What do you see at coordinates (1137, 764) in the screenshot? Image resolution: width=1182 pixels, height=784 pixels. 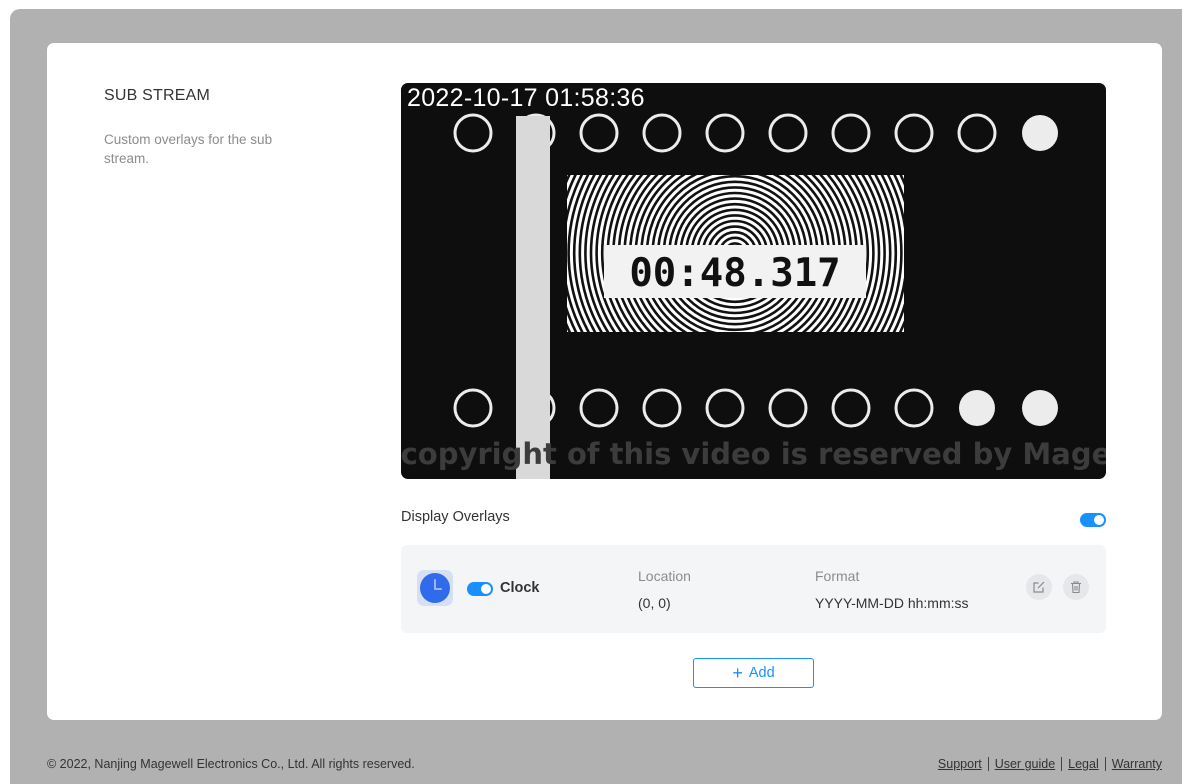 I see `warranty-link: Warranty` at bounding box center [1137, 764].